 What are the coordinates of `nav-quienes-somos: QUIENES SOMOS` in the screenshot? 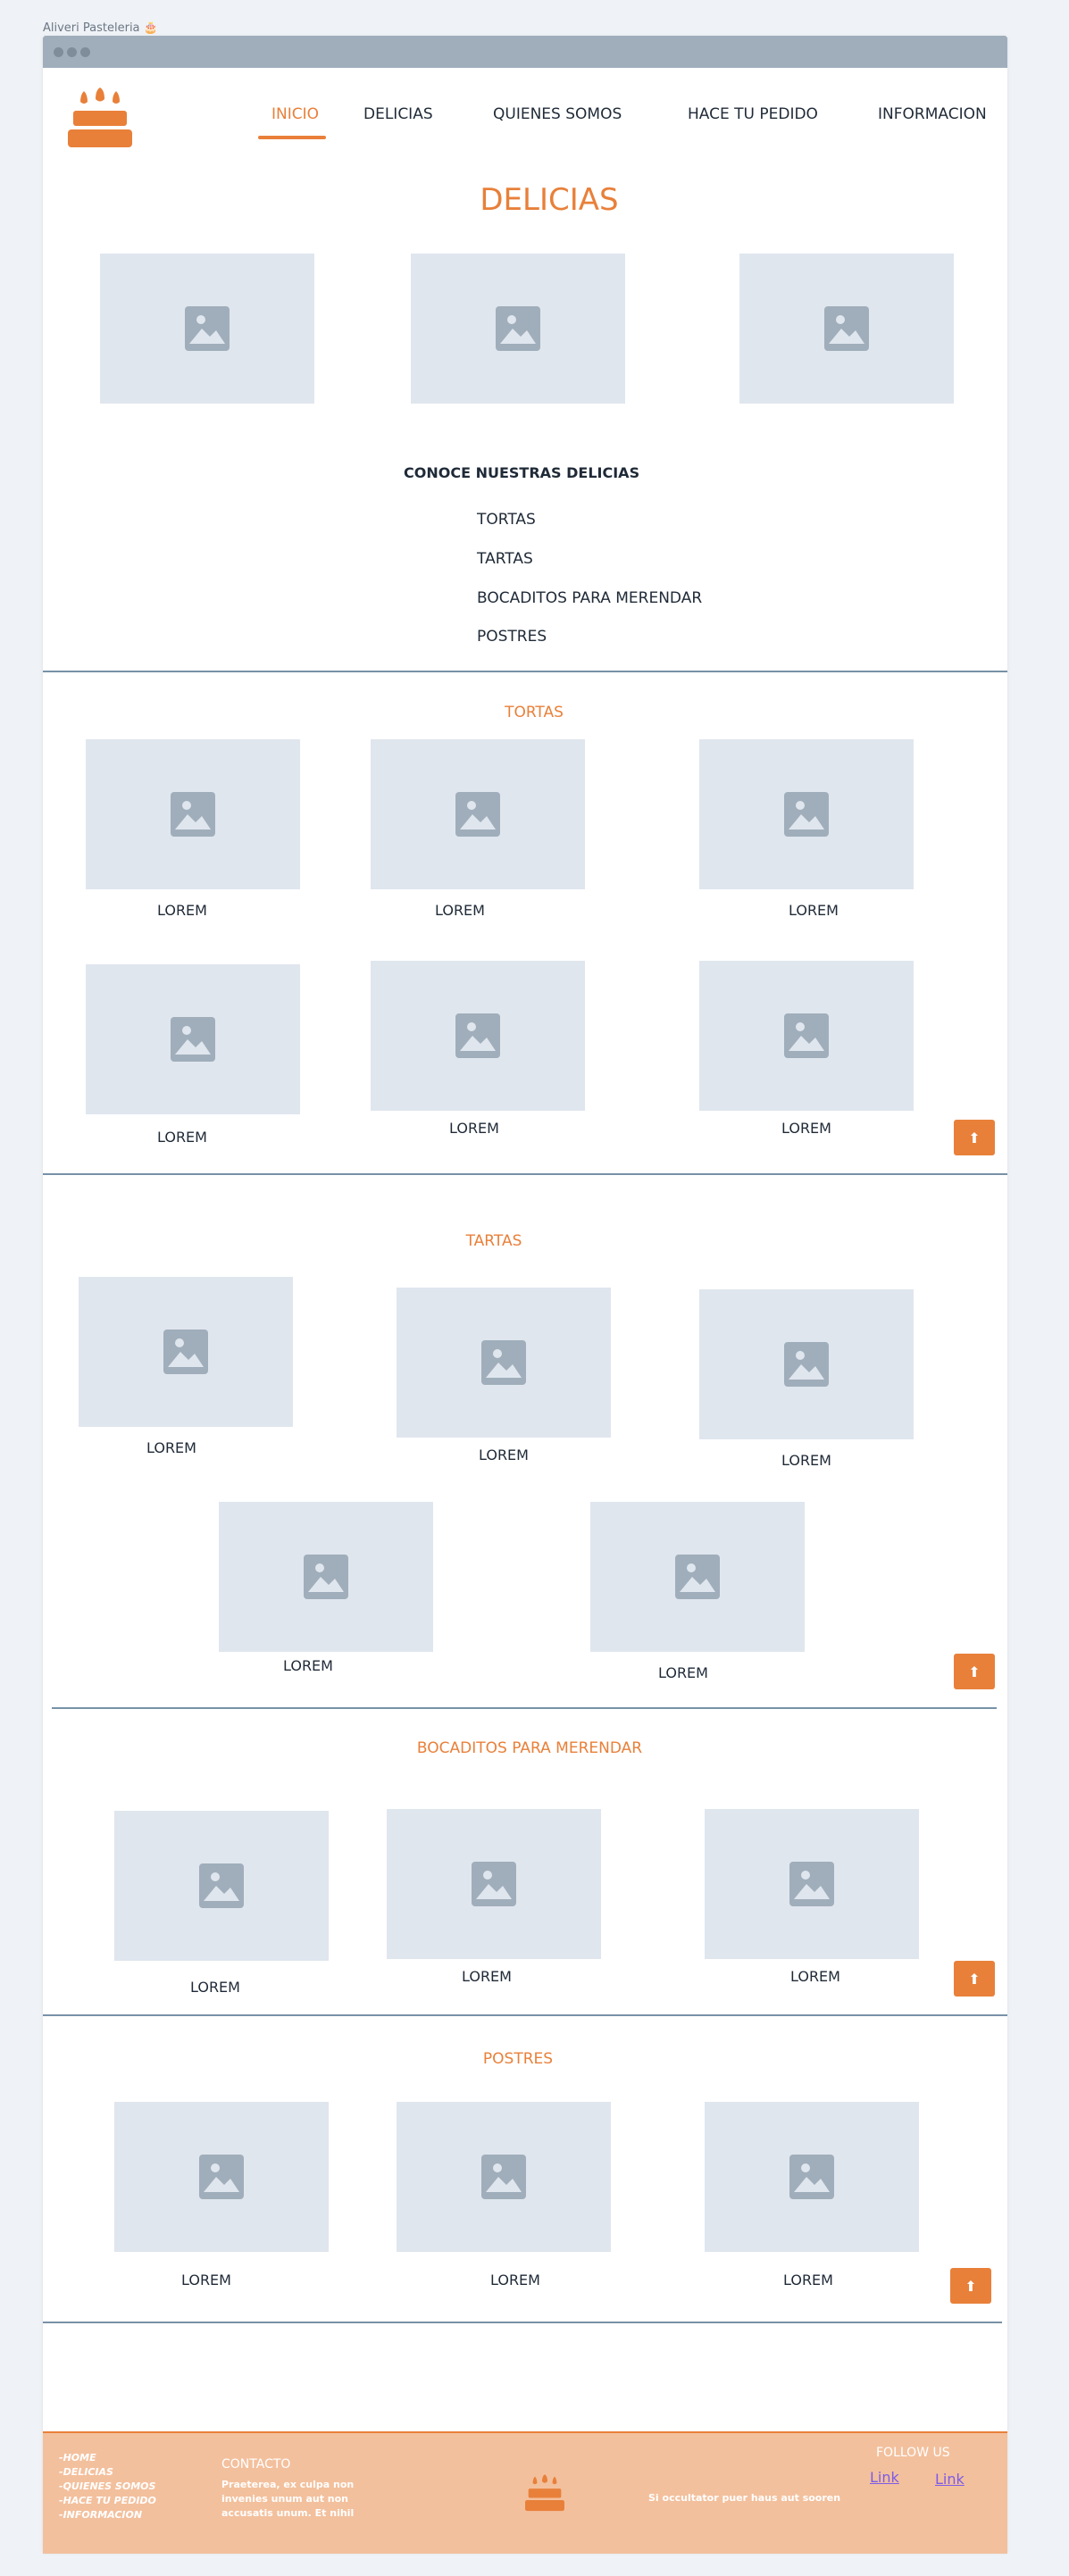 It's located at (558, 114).